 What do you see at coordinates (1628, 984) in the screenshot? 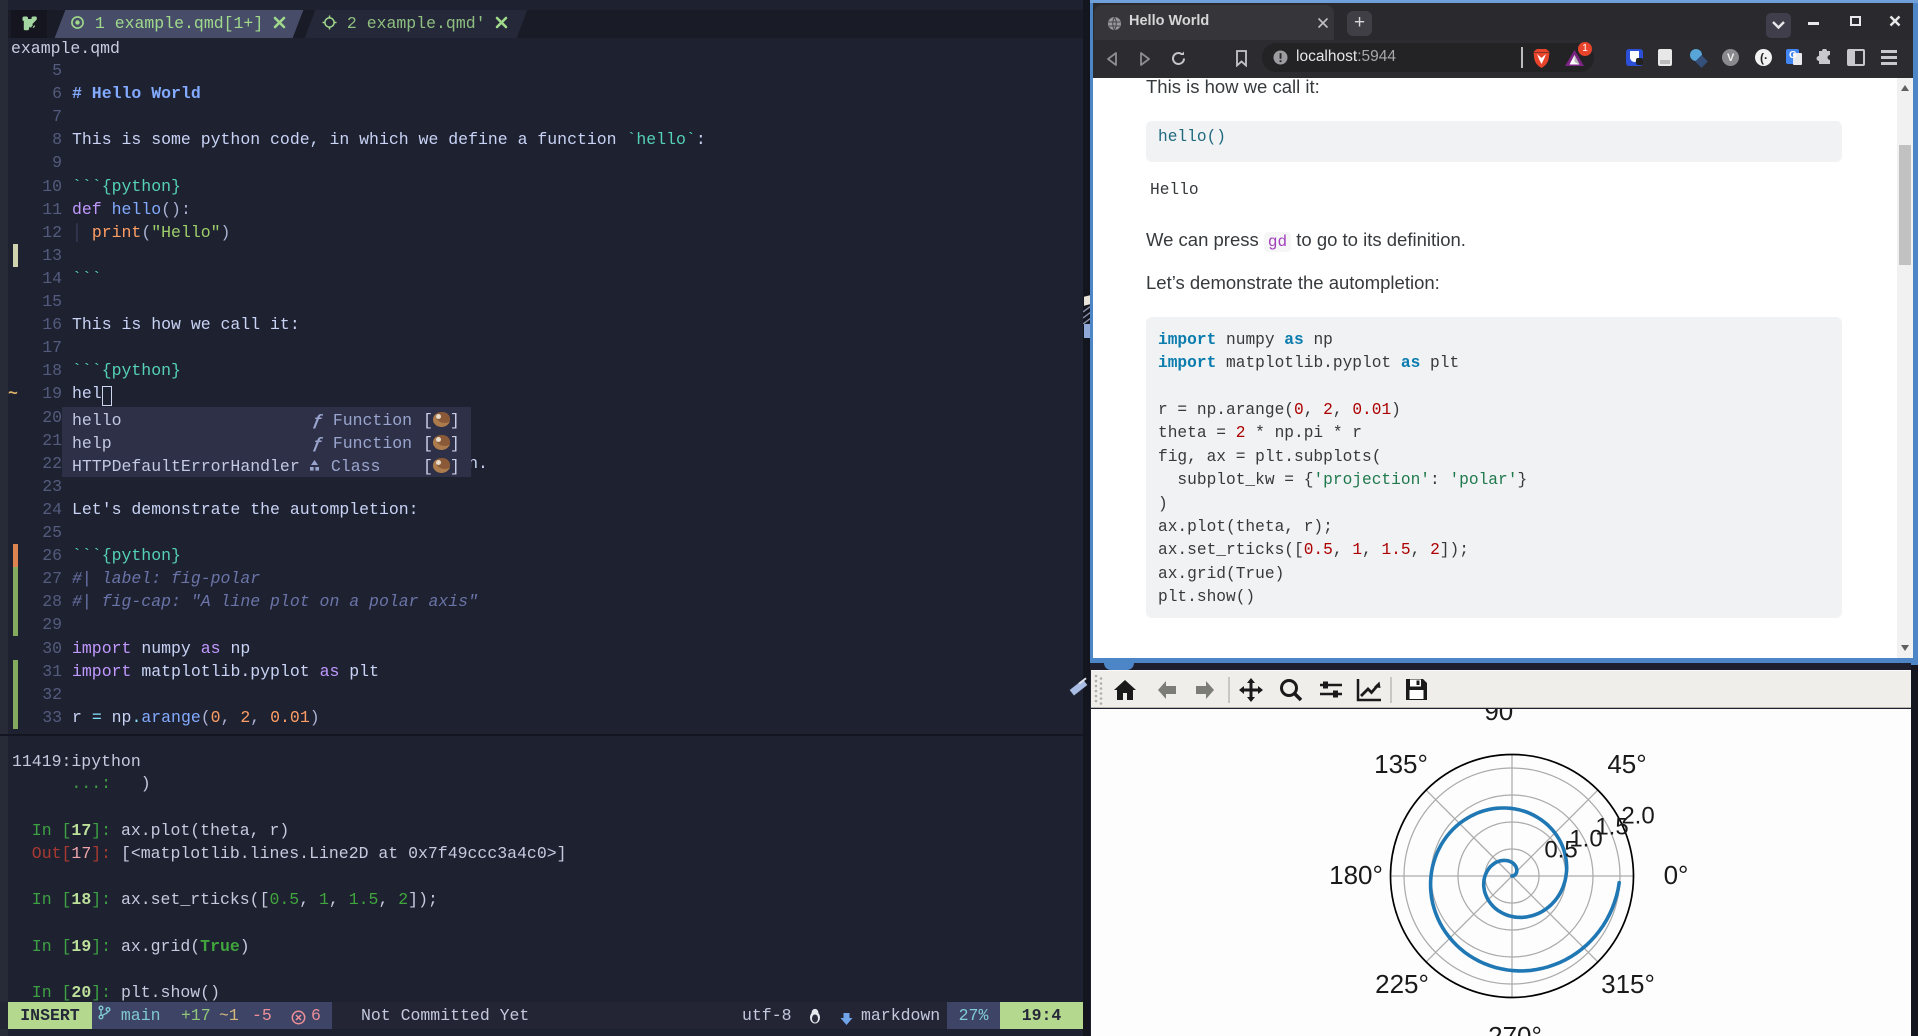
I see `svg-text: 315°` at bounding box center [1628, 984].